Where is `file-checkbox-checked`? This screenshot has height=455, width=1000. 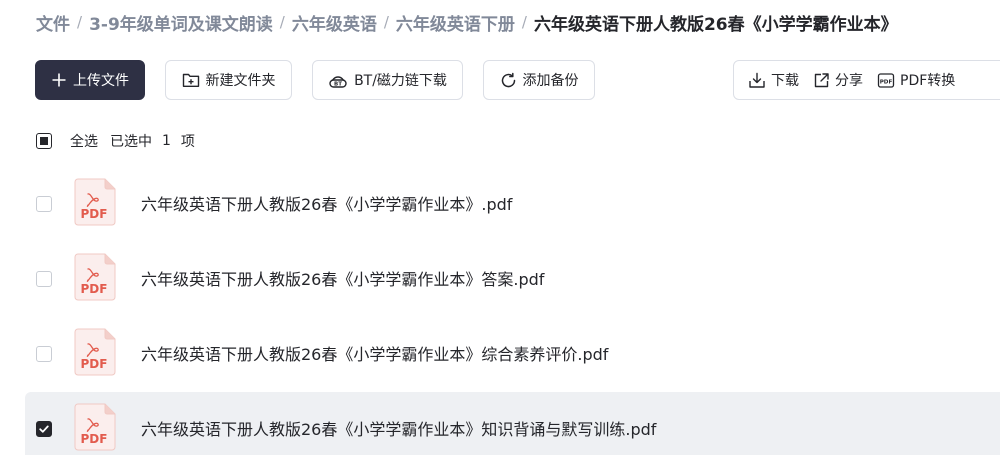 file-checkbox-checked is located at coordinates (44, 429).